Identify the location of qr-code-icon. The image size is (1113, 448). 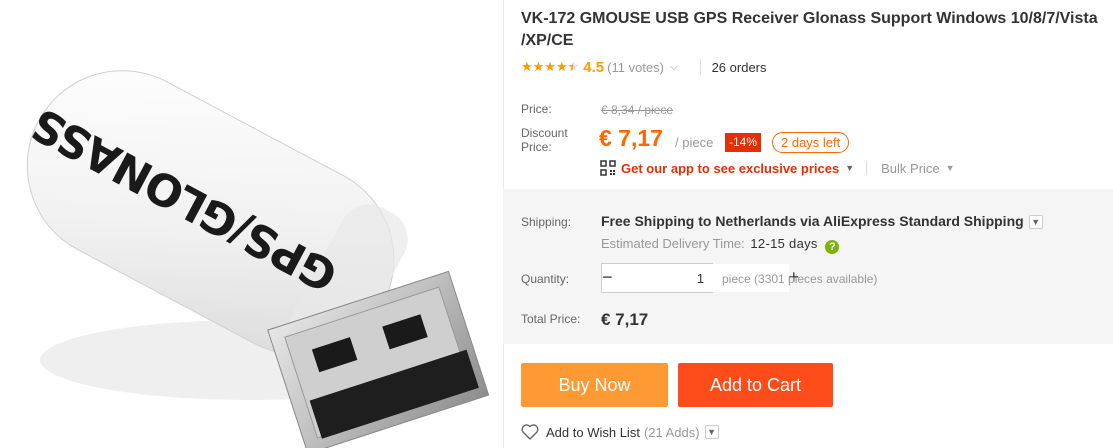
(608, 168).